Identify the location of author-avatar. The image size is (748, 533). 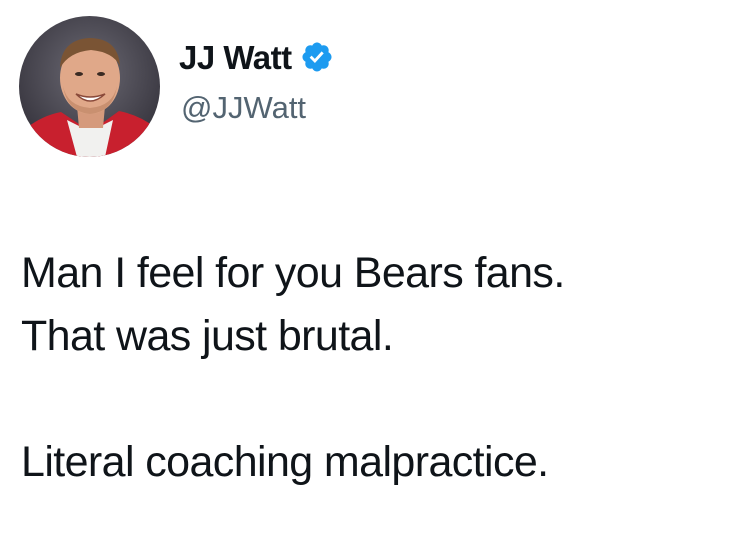
(89, 86).